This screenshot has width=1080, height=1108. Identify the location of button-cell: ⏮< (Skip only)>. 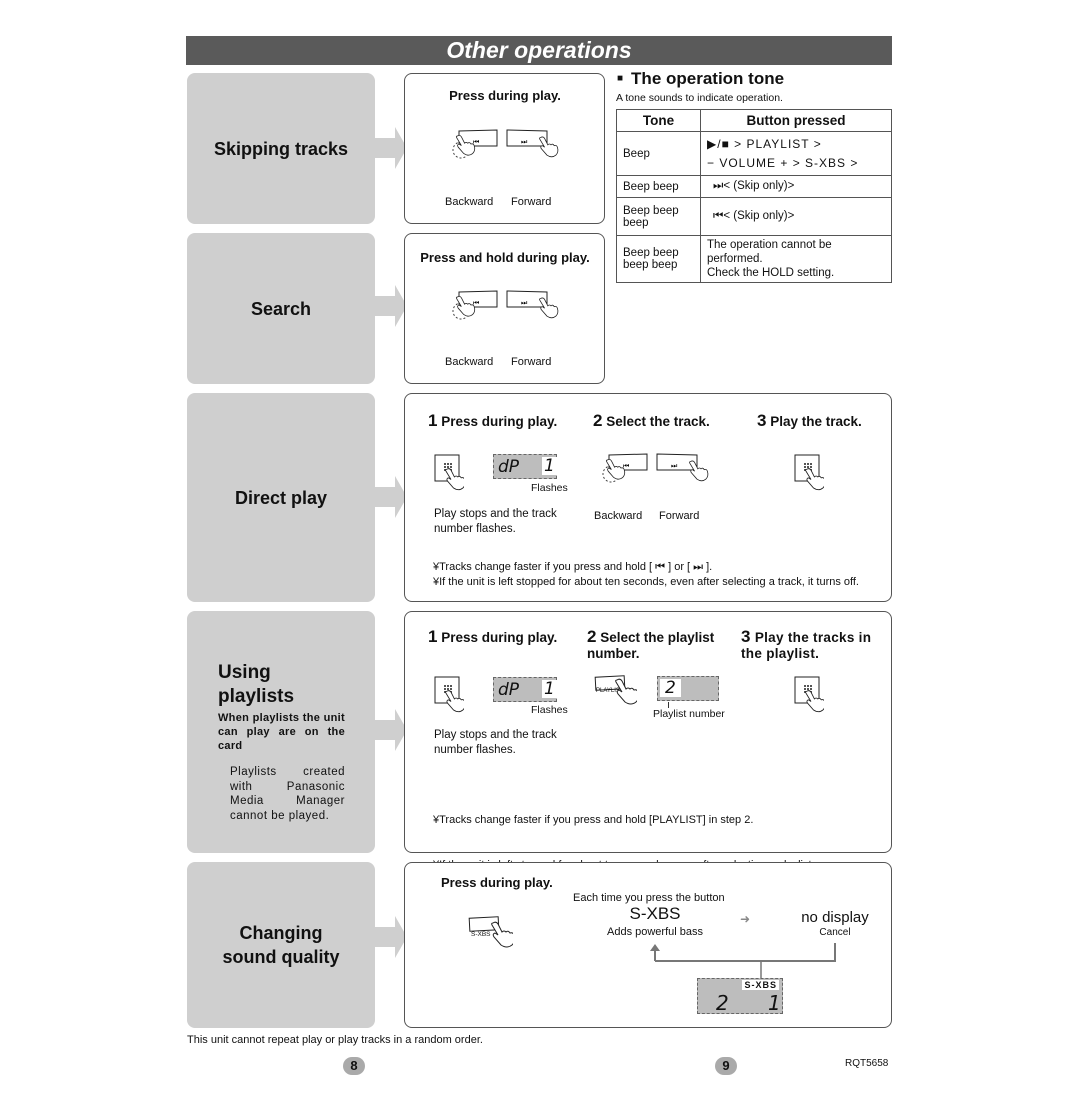
(796, 216).